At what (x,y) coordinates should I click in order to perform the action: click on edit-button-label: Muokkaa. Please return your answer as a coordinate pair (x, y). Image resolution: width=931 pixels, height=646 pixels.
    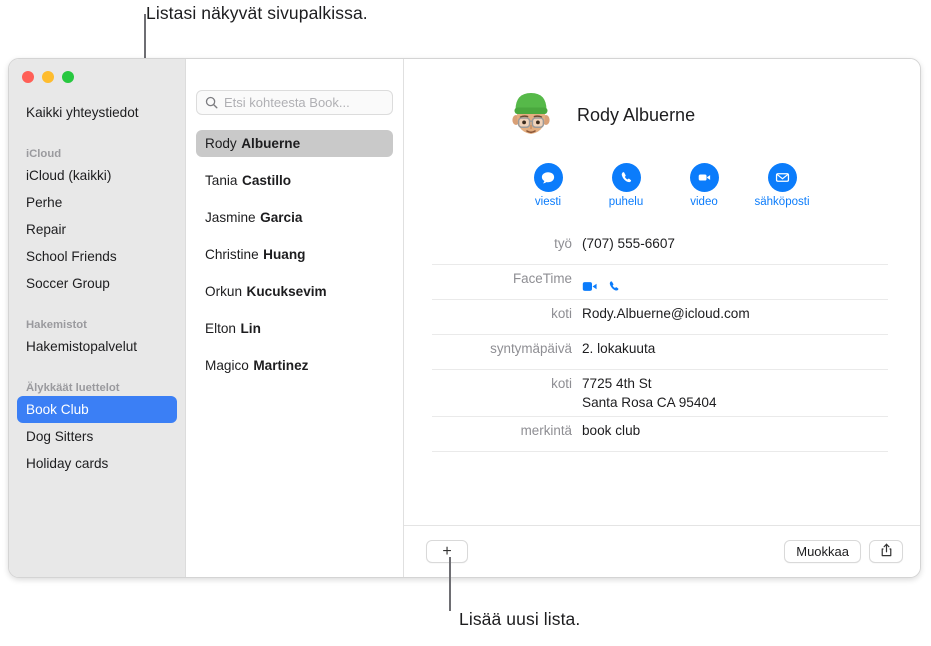
    Looking at the image, I should click on (822, 551).